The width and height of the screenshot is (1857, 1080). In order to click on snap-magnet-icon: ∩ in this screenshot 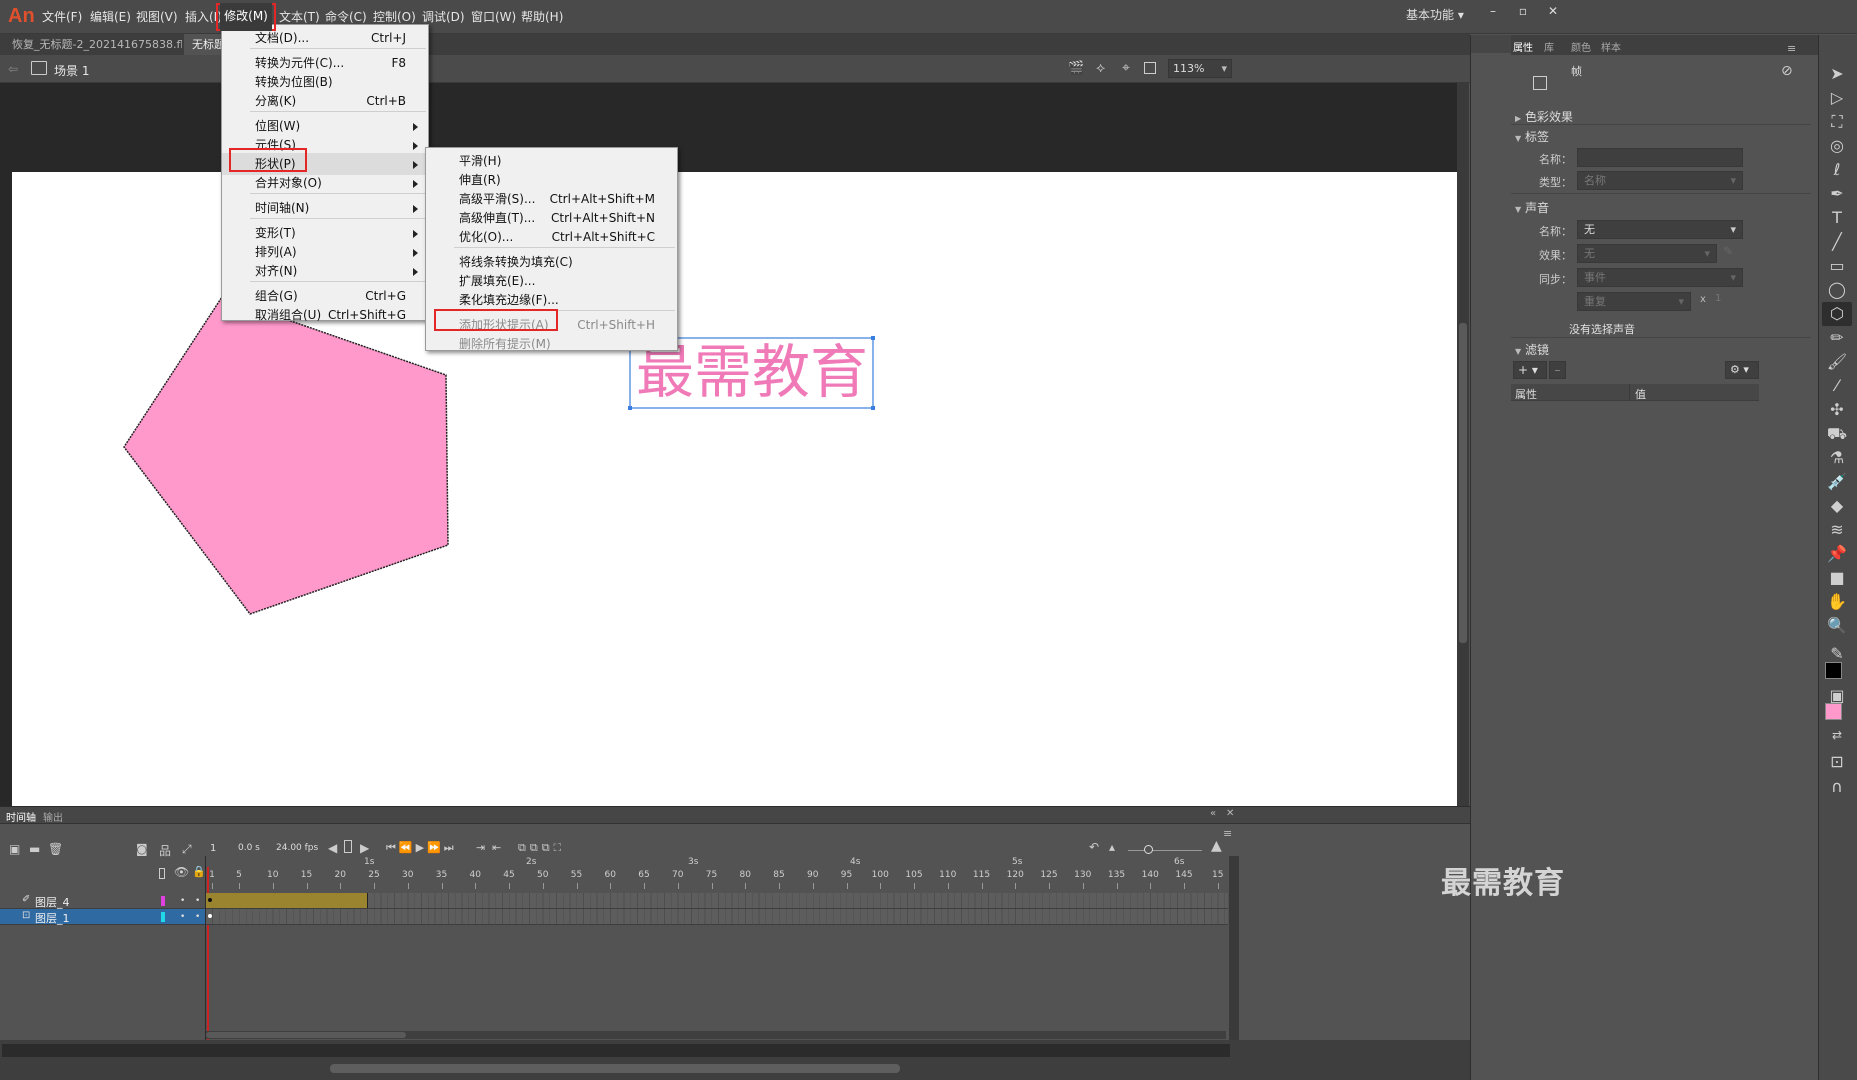, I will do `click(1837, 787)`.